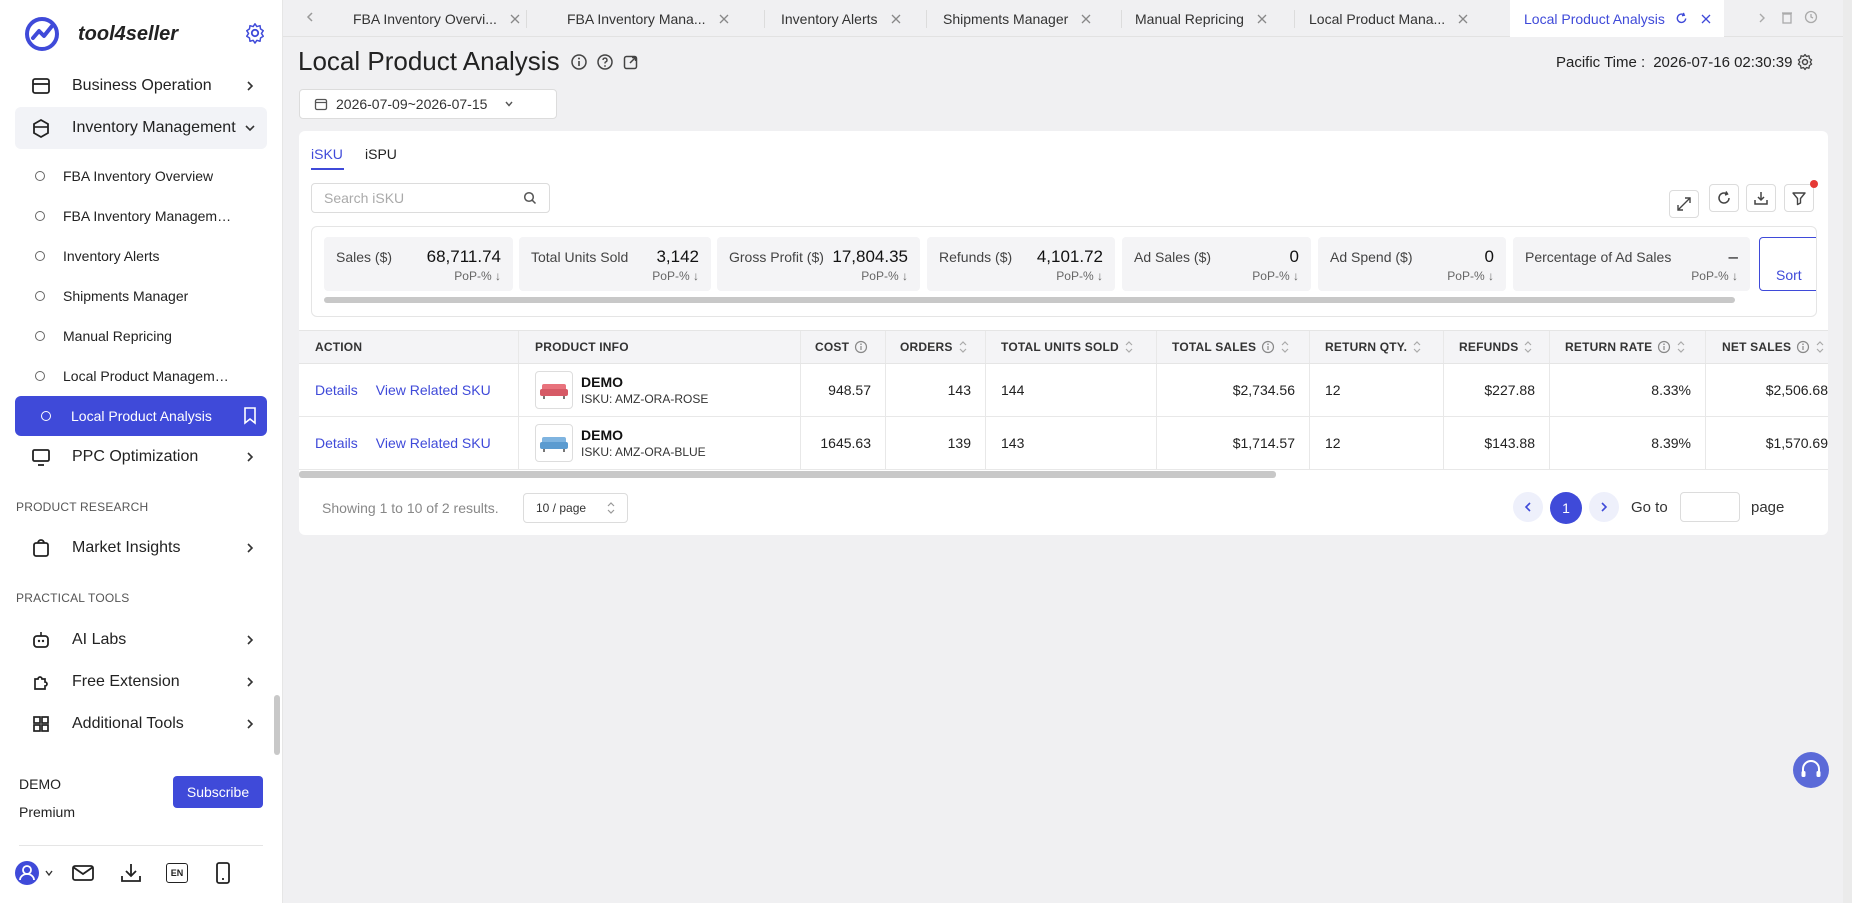 This screenshot has height=903, width=1852. Describe the element at coordinates (131, 873) in the screenshot. I see `download-icon` at that location.